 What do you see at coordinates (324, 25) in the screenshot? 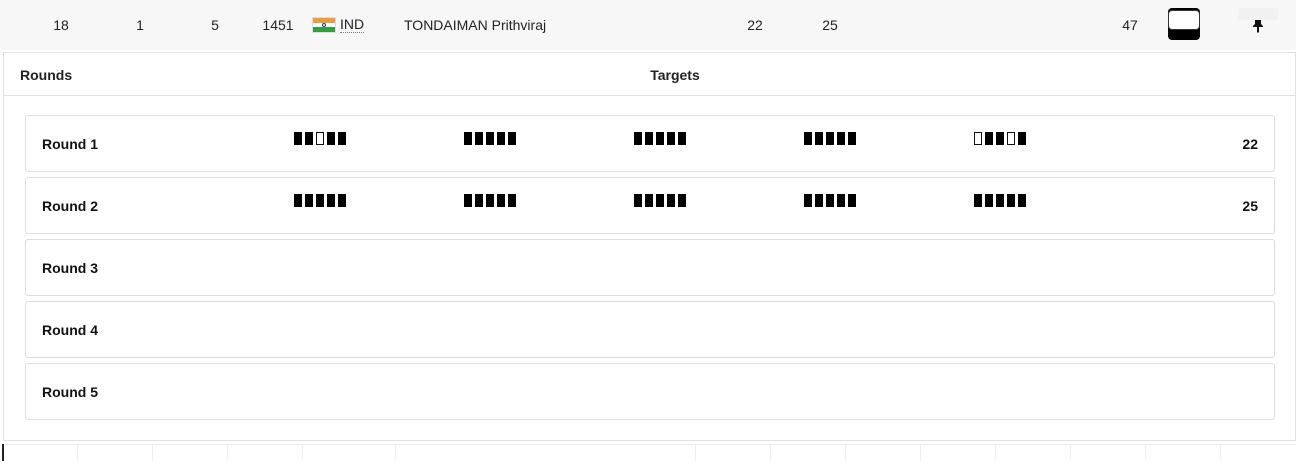
I see `india-flag-icon` at bounding box center [324, 25].